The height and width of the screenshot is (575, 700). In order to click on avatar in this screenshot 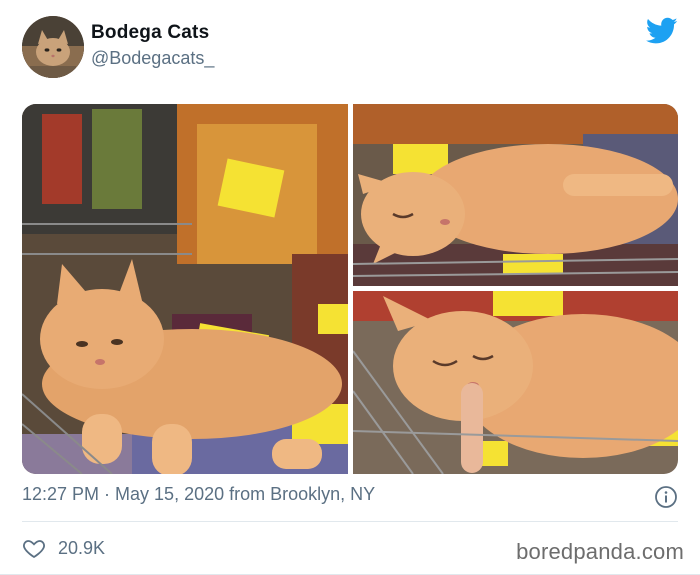, I will do `click(53, 47)`.